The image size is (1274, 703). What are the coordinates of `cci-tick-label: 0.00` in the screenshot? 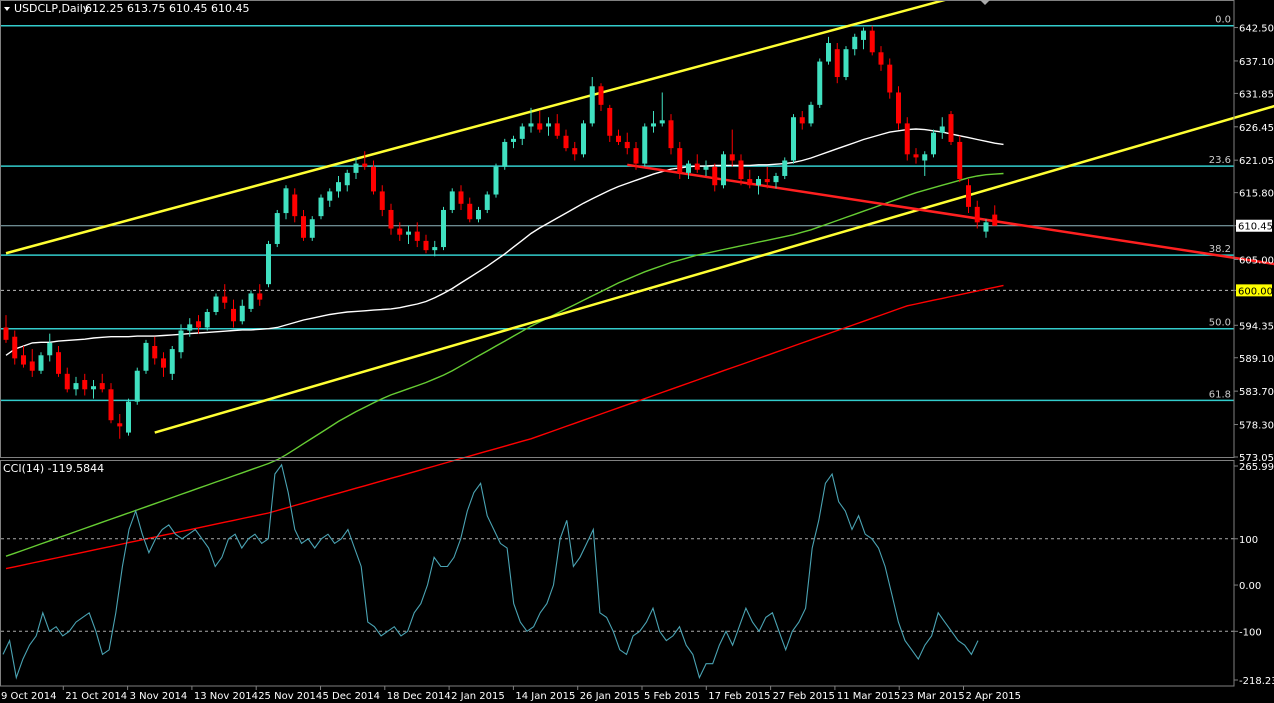 It's located at (1250, 586).